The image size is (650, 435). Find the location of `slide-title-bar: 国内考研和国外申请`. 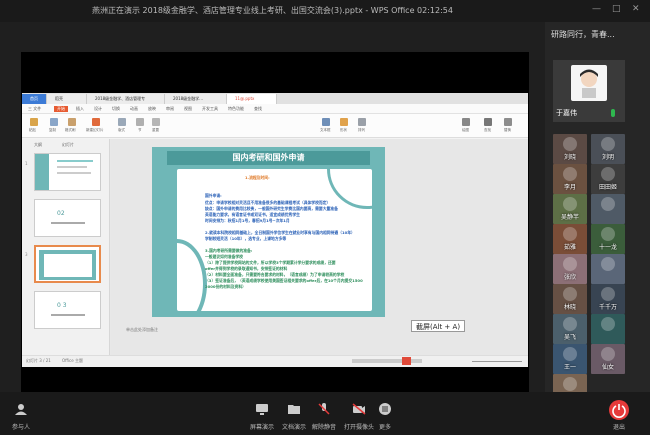

slide-title-bar: 国内考研和国外申请 is located at coordinates (268, 158).